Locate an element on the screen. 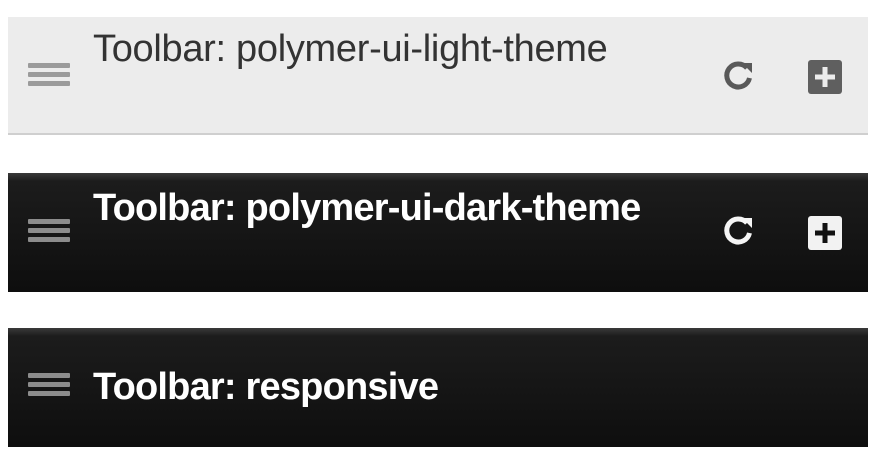 This screenshot has height=460, width=880. toolbar-title: Toolbar: responsive is located at coordinates (266, 387).